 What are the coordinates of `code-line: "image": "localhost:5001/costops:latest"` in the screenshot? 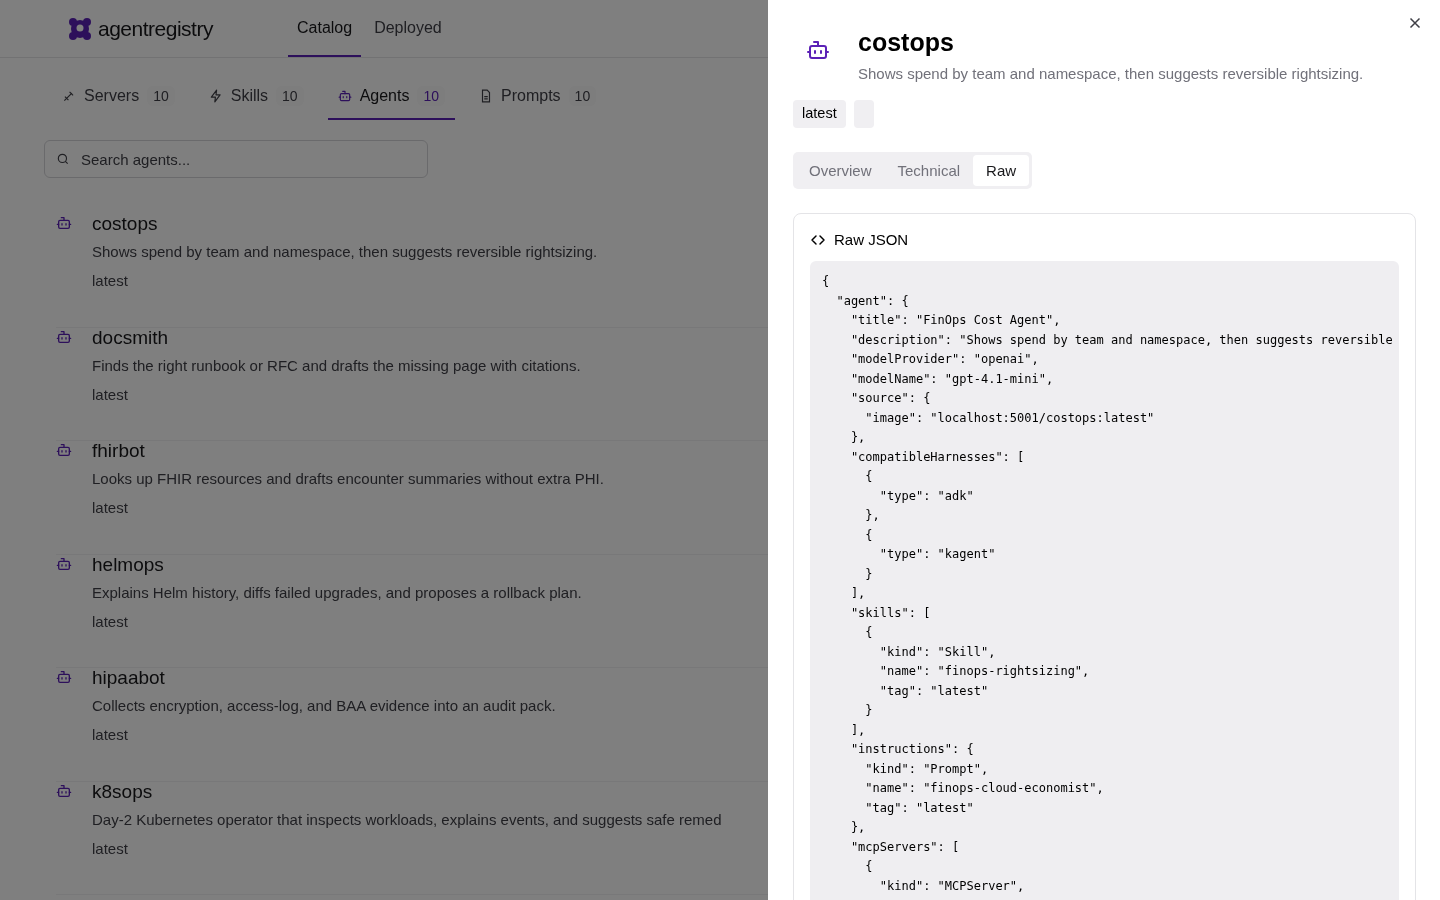 It's located at (1009, 418).